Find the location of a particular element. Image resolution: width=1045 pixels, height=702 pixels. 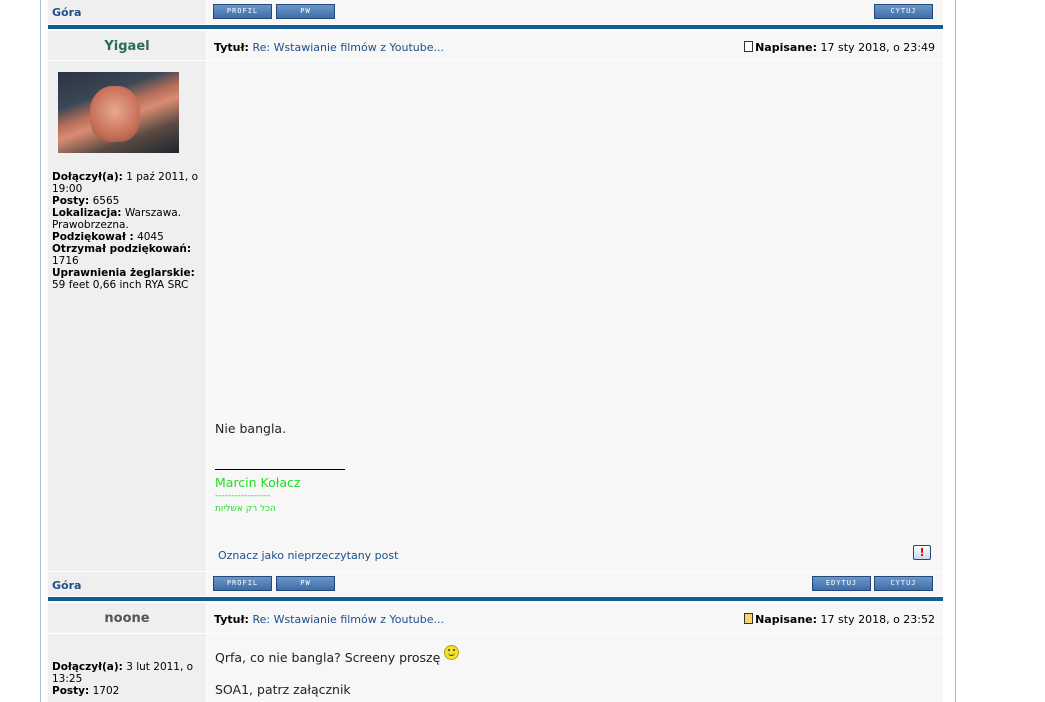

post-author: Yigael is located at coordinates (127, 46).